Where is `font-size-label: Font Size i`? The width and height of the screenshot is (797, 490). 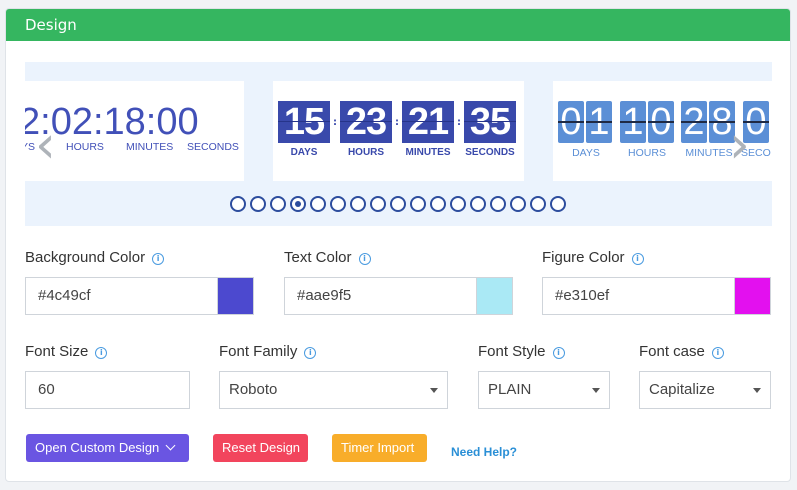 font-size-label: Font Size i is located at coordinates (66, 351).